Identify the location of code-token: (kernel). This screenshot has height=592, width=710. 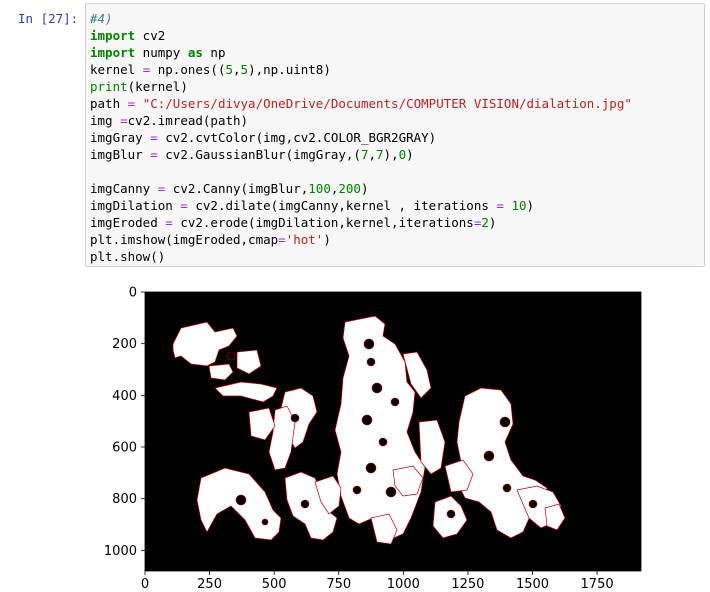
(157, 86).